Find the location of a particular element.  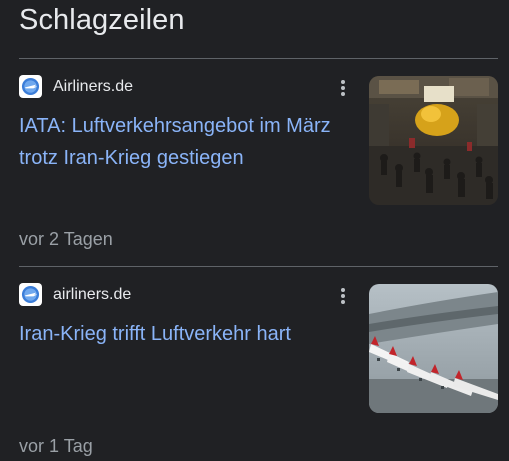

source-row: airliners.de is located at coordinates (75, 294).